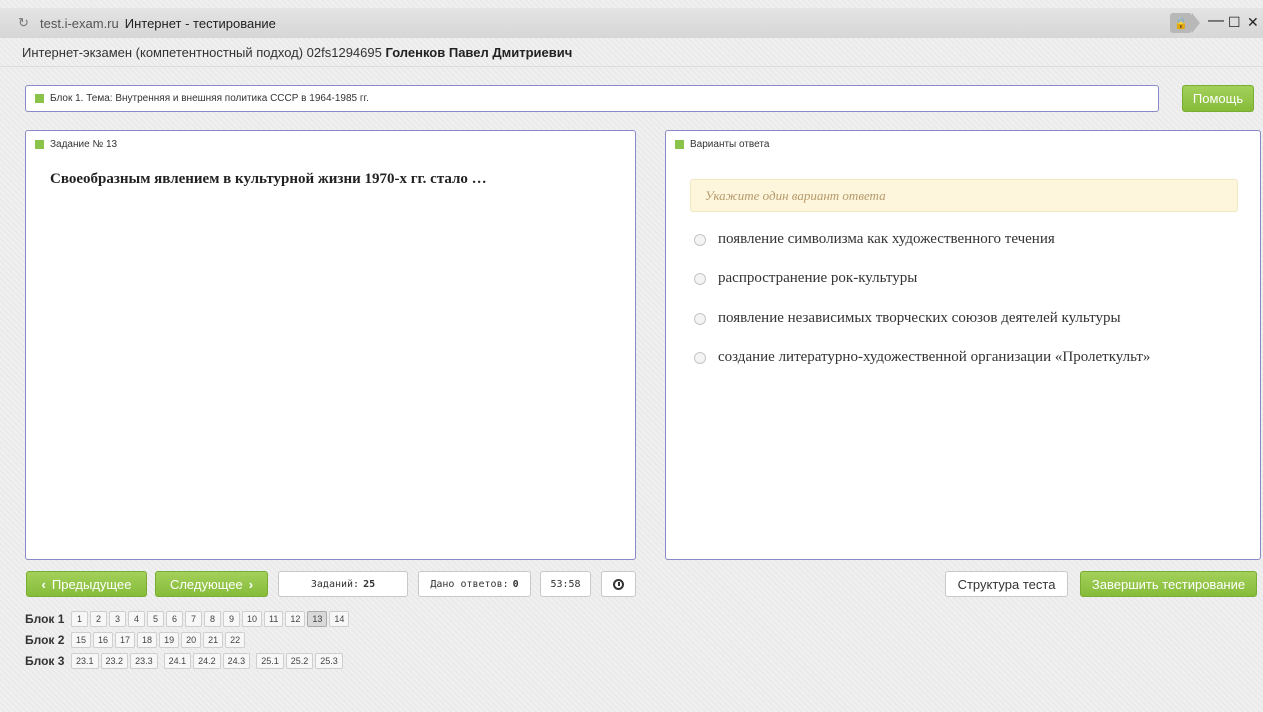  I want to click on nav-item: 10, so click(252, 619).